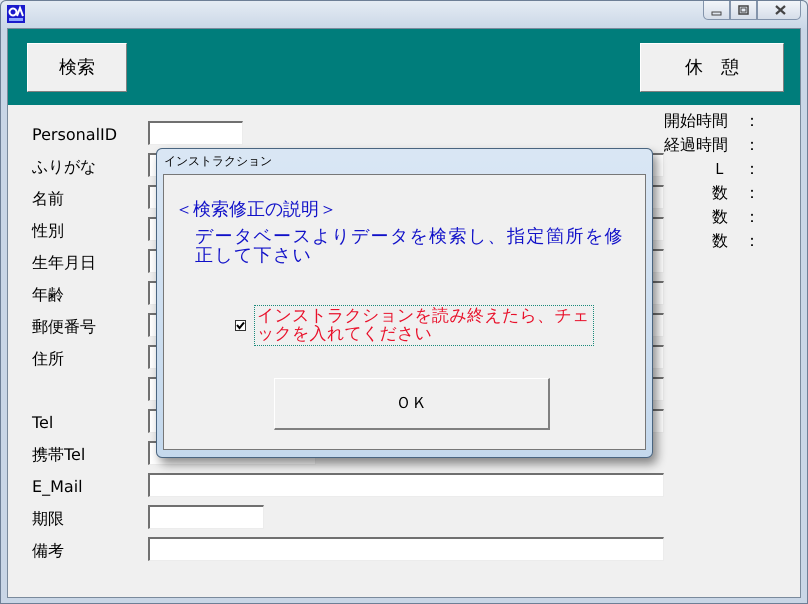 This screenshot has height=604, width=808. I want to click on field-label: 性別, so click(48, 231).